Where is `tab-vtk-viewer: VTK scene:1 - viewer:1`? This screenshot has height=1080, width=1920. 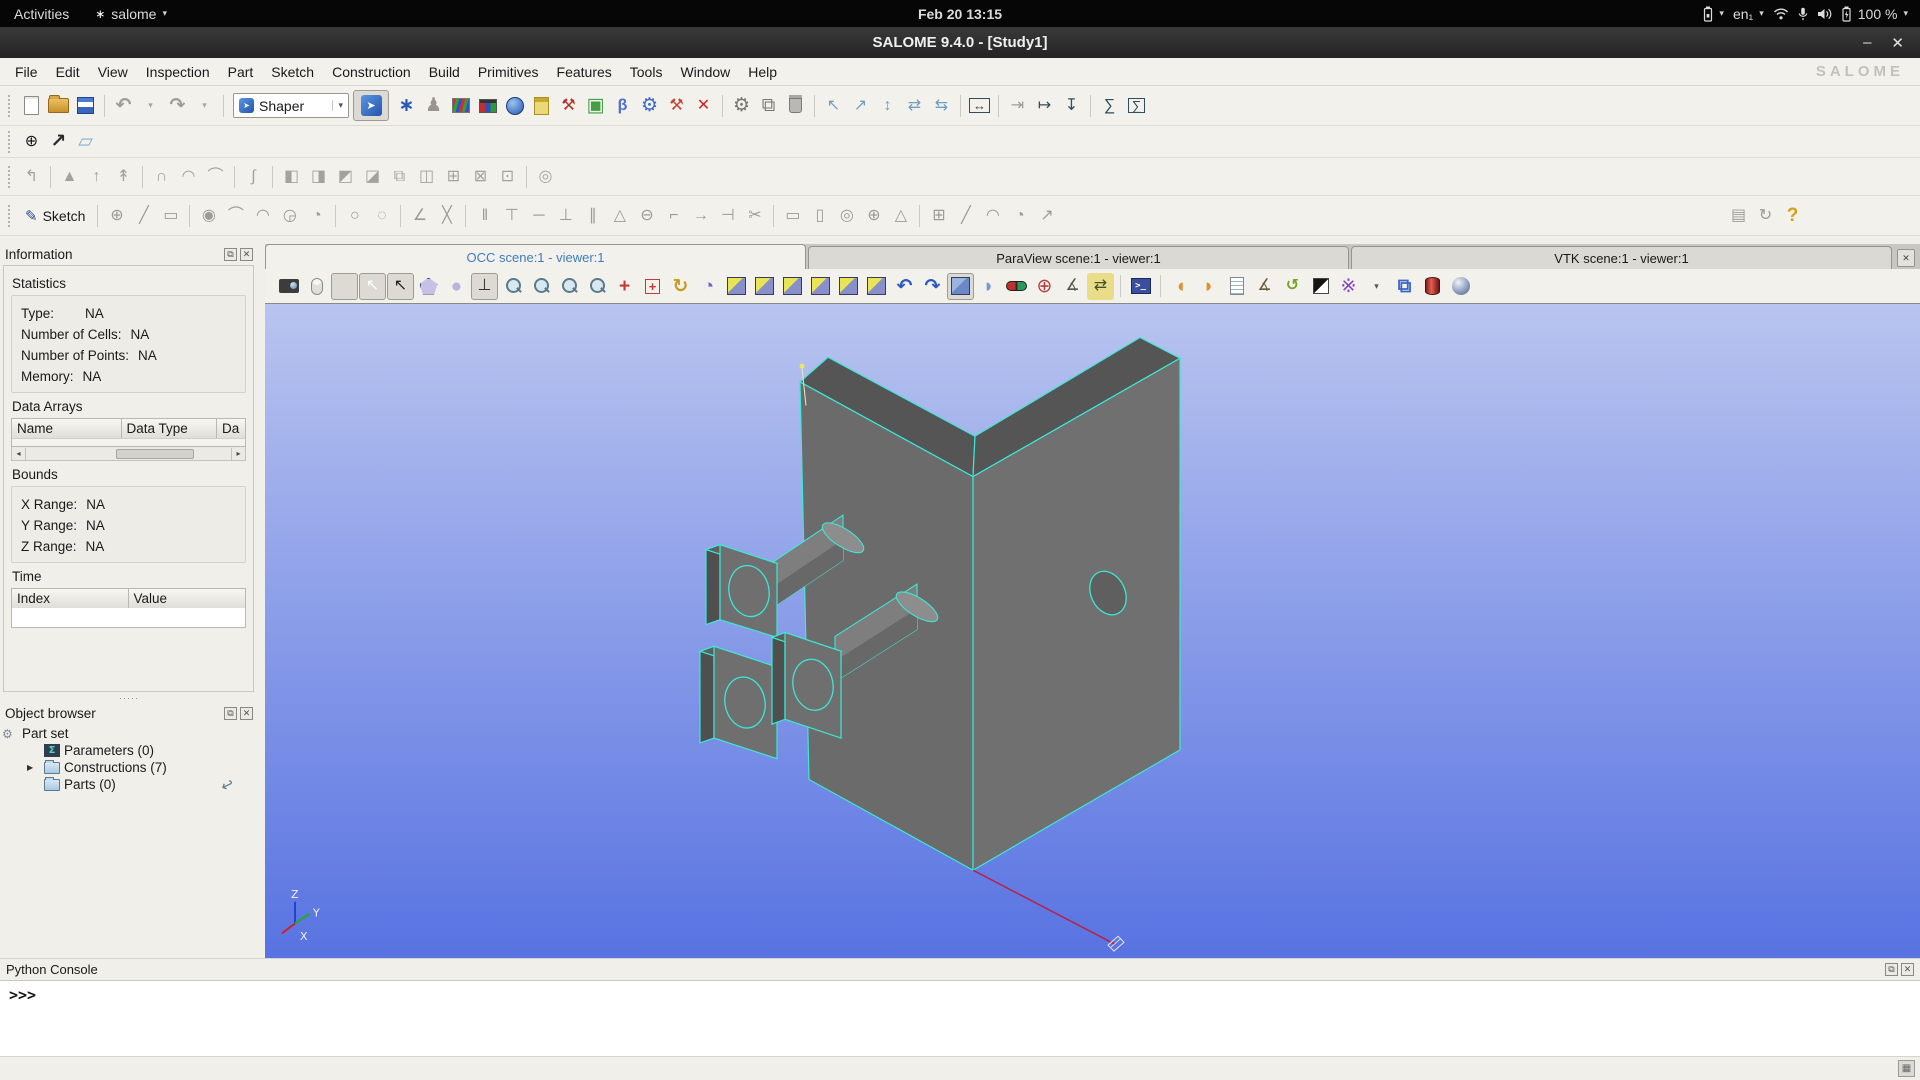
tab-vtk-viewer: VTK scene:1 - viewer:1 is located at coordinates (1621, 257).